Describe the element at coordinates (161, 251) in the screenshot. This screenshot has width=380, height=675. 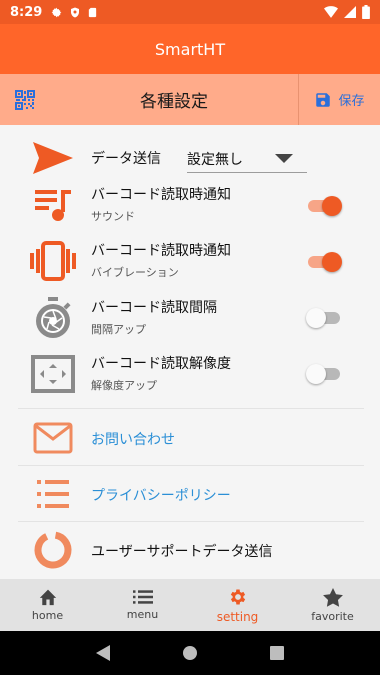
I see `vibration-notify-label: バーコード読取時通知` at that location.